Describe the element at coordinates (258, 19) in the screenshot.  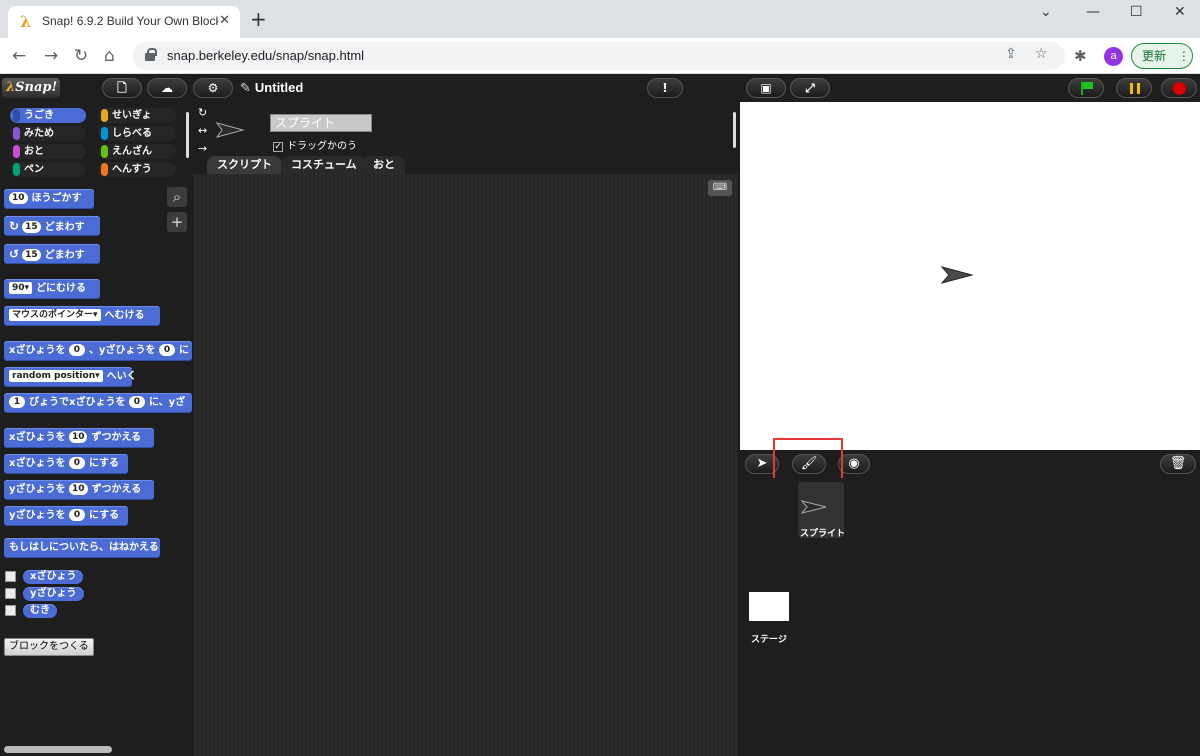
I see `new-tab-icon: +` at that location.